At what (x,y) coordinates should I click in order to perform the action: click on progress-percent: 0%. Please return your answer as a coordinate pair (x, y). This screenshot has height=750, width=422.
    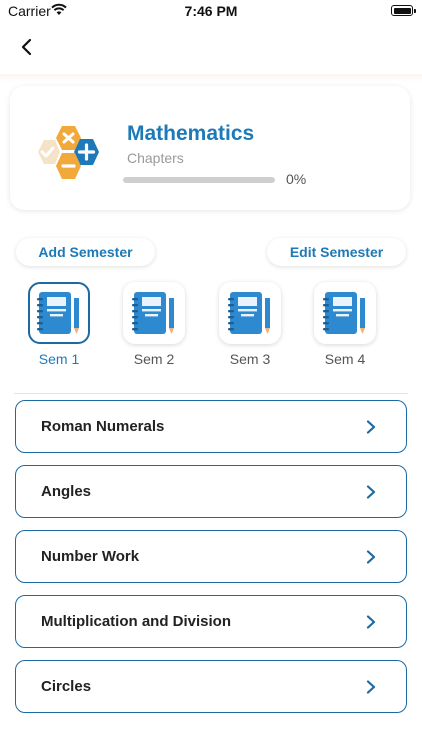
    Looking at the image, I should click on (296, 179).